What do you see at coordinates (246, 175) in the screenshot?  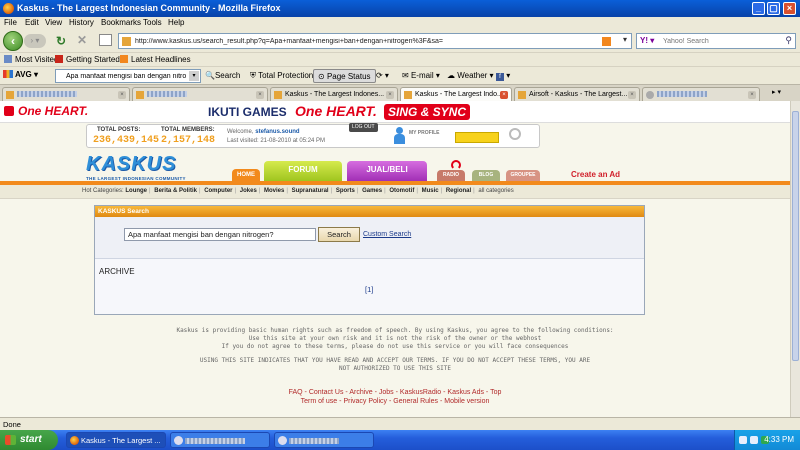 I see `nav-home: HOME` at bounding box center [246, 175].